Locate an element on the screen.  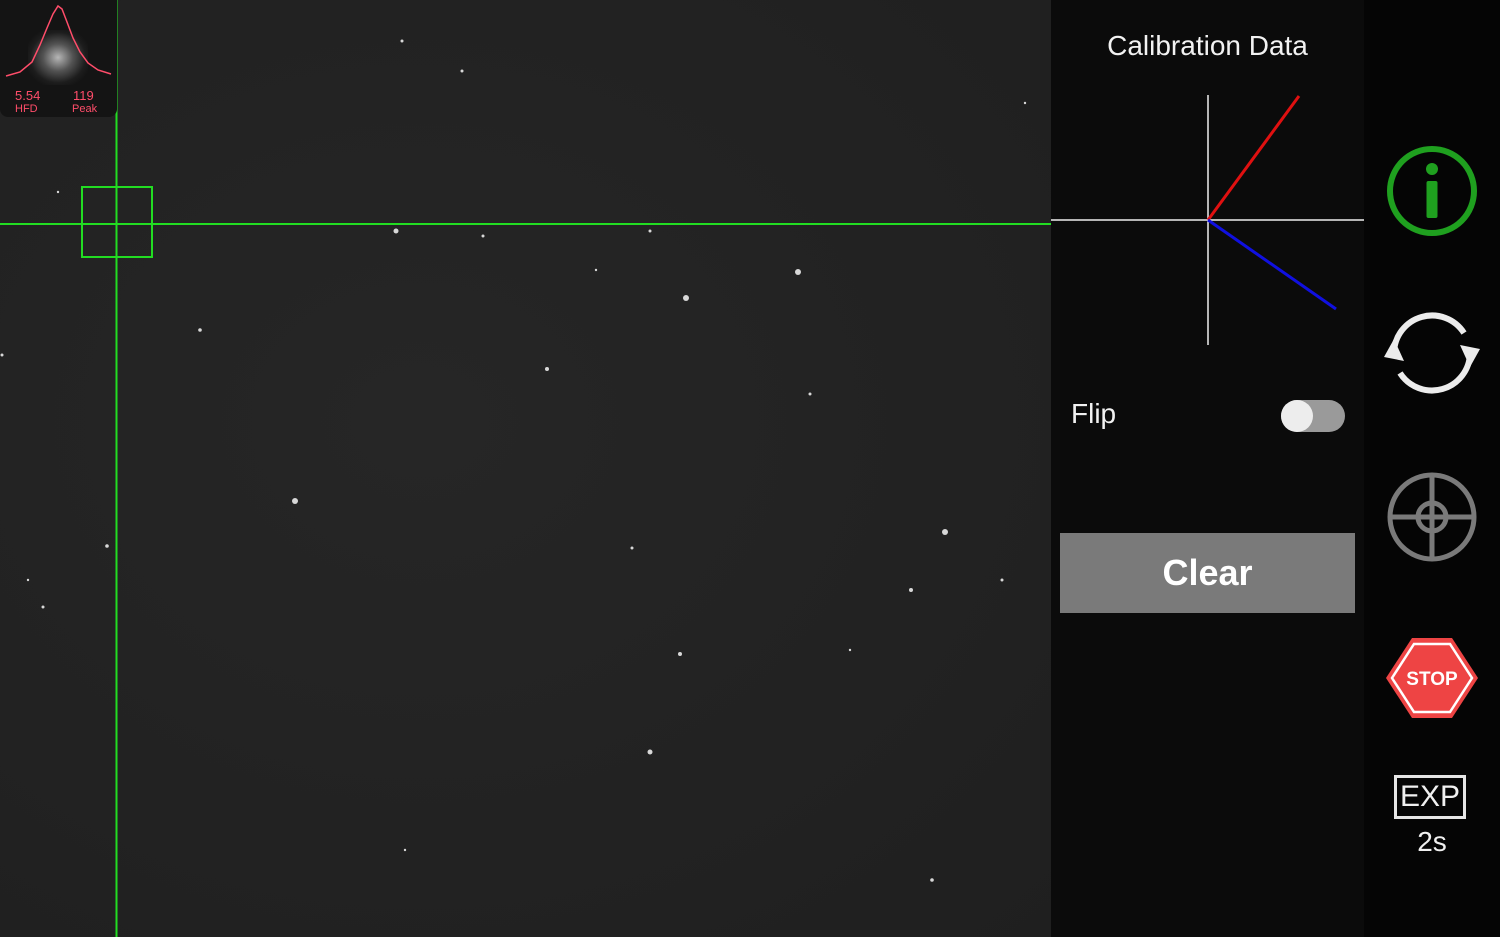
flip-toggle is located at coordinates (1313, 416).